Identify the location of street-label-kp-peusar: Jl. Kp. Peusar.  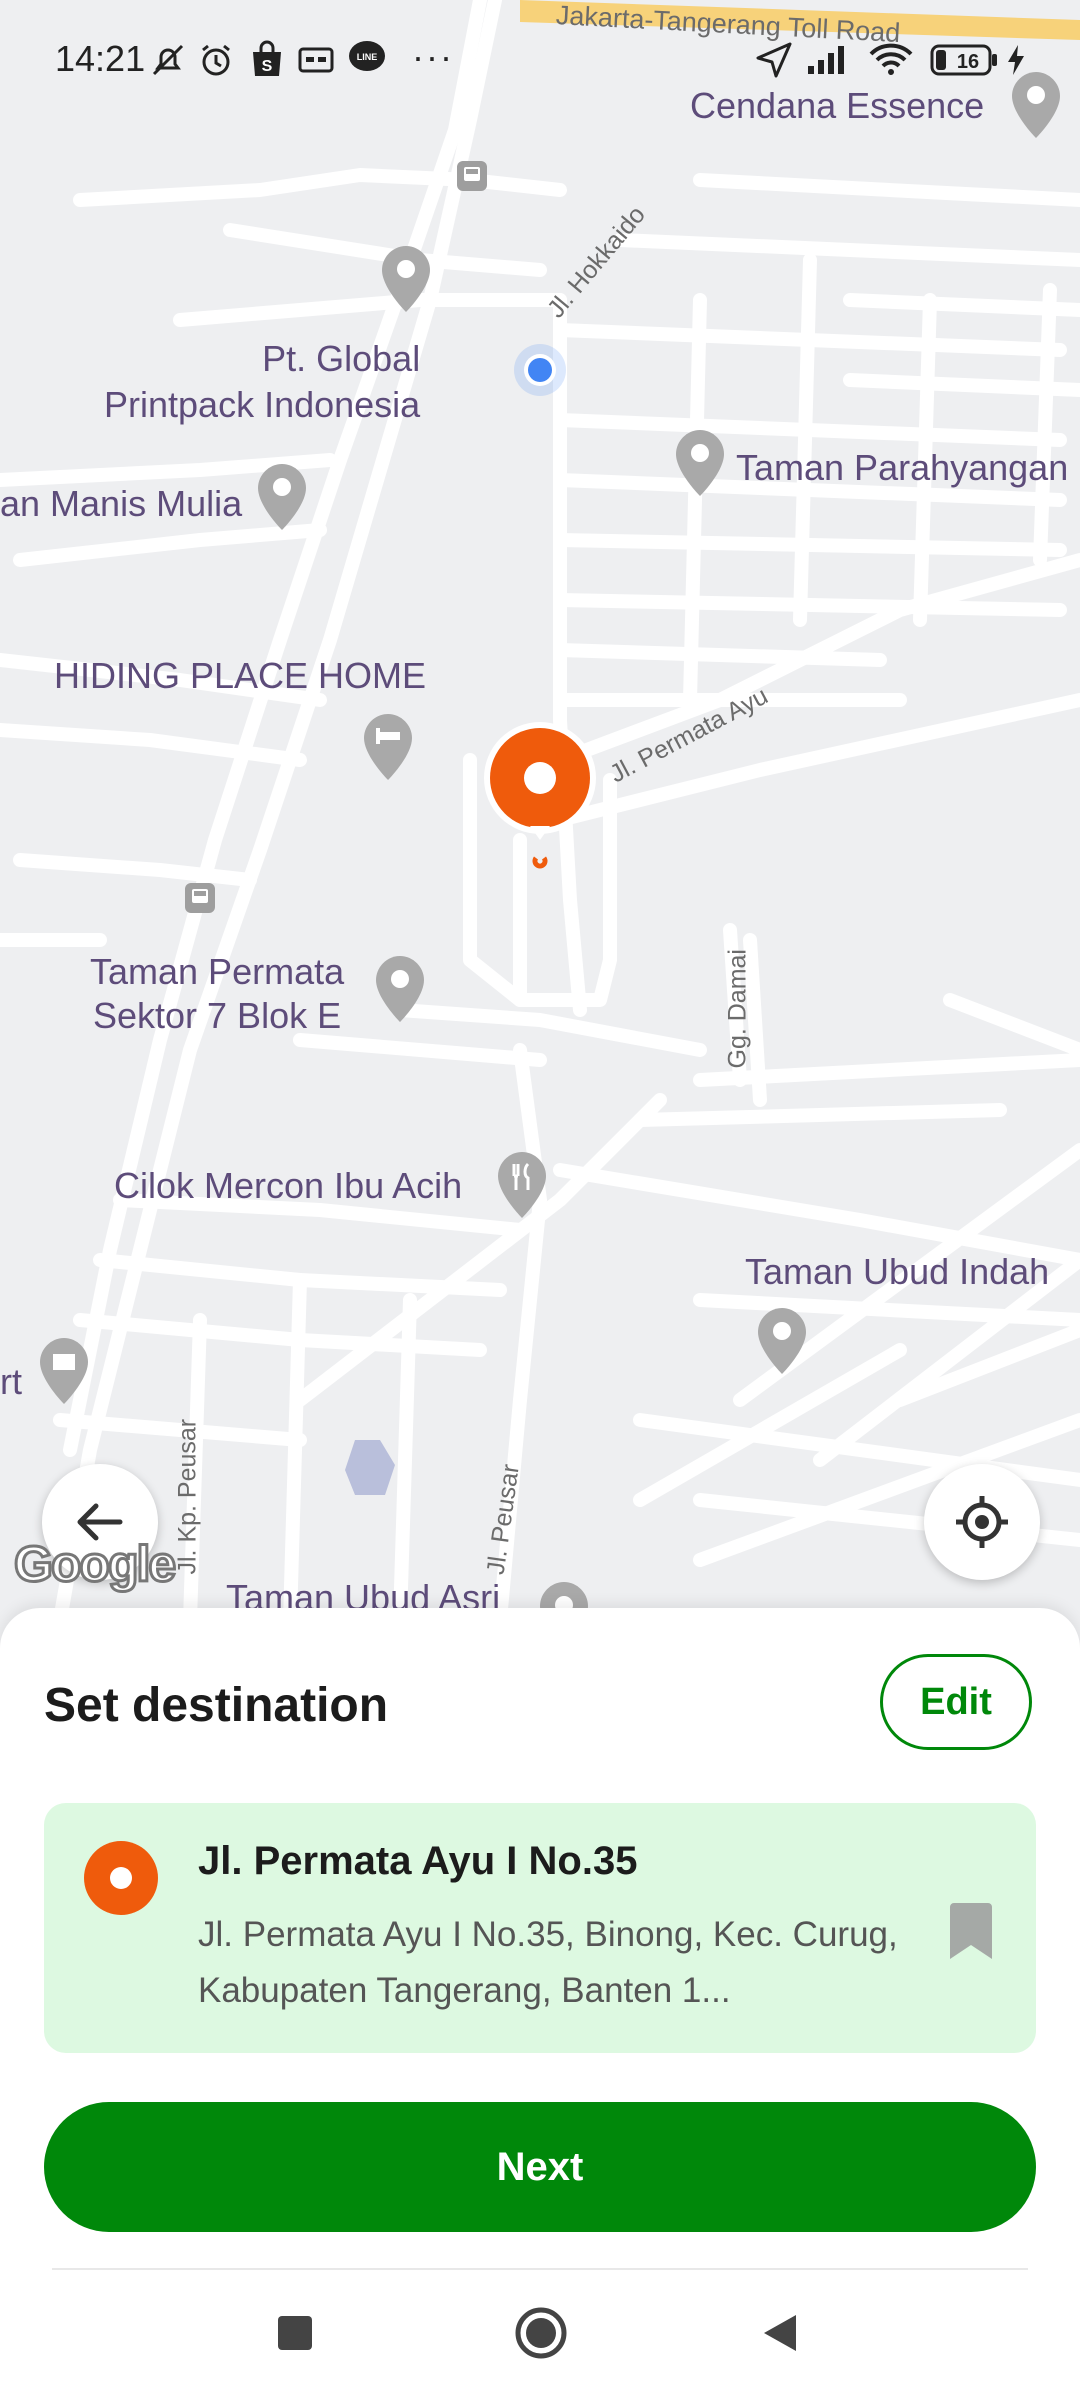
(187, 1496).